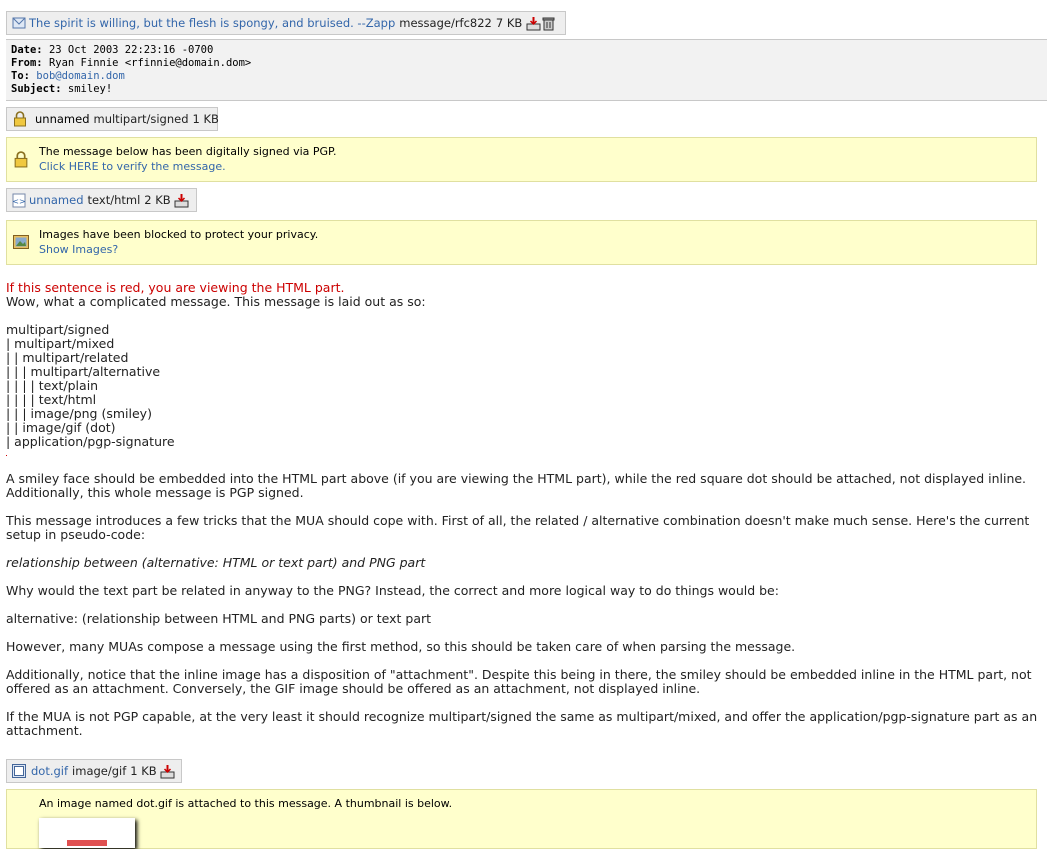  I want to click on date-header: Date: 23 Oct 2003 22:23:16 -0700, so click(112, 50).